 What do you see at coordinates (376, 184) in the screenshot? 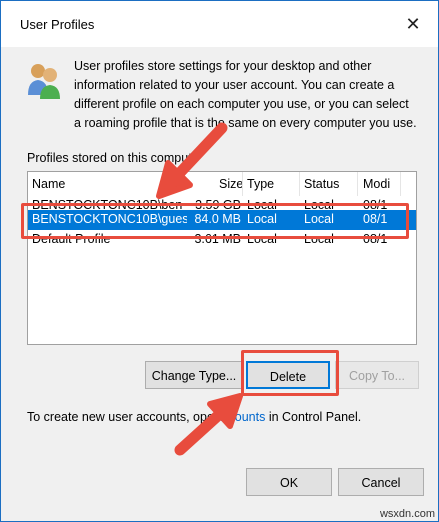
I see `column-header-modified: Modi` at bounding box center [376, 184].